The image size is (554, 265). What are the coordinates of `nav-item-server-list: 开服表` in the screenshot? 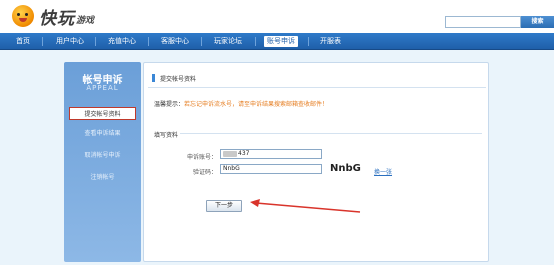 It's located at (330, 41).